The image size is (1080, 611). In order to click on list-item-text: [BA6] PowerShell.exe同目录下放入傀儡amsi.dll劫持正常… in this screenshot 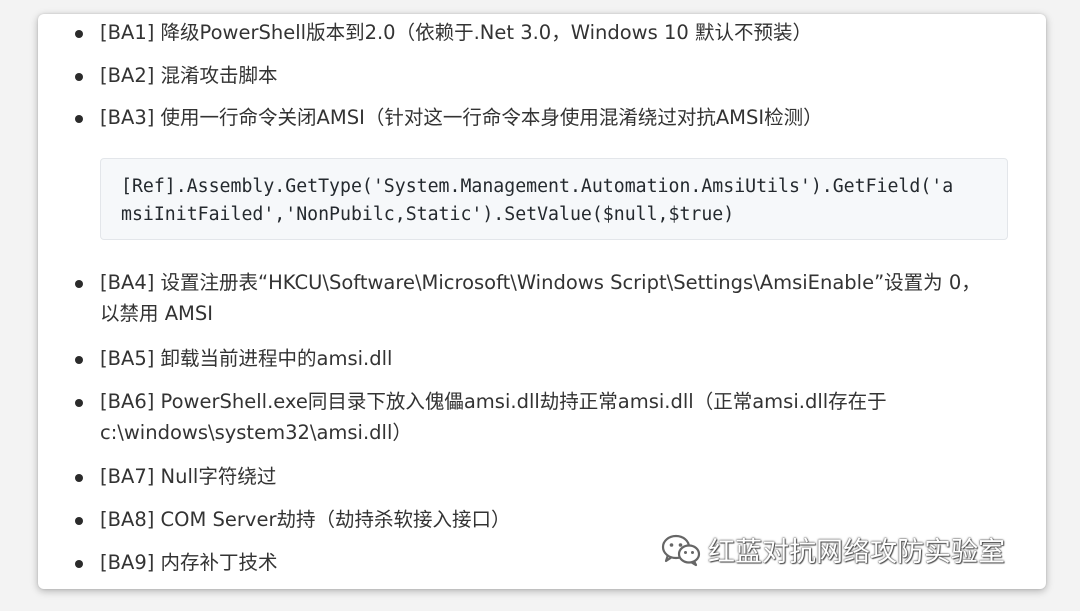, I will do `click(493, 401)`.